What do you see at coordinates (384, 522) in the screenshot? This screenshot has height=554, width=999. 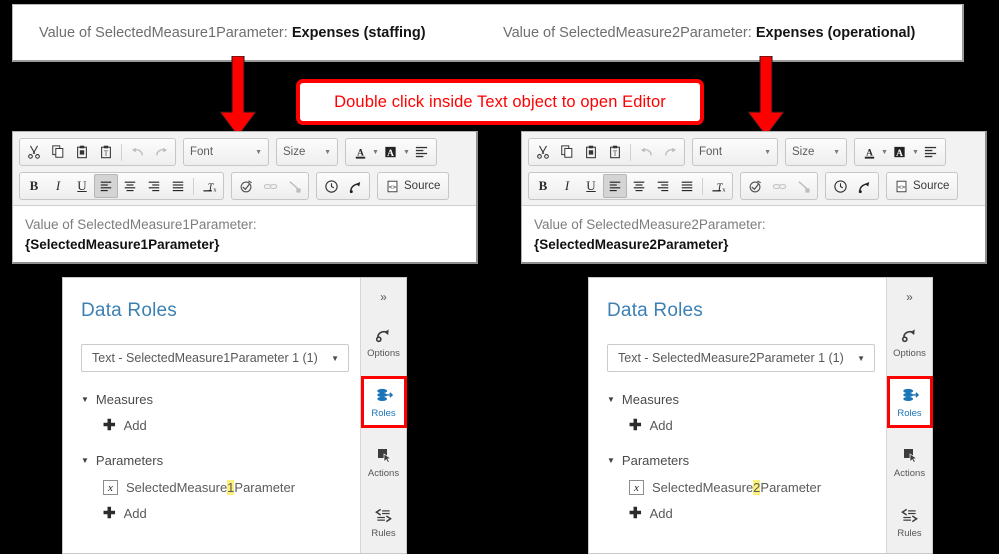 I see `sidebar-item-rules-1: Rules` at bounding box center [384, 522].